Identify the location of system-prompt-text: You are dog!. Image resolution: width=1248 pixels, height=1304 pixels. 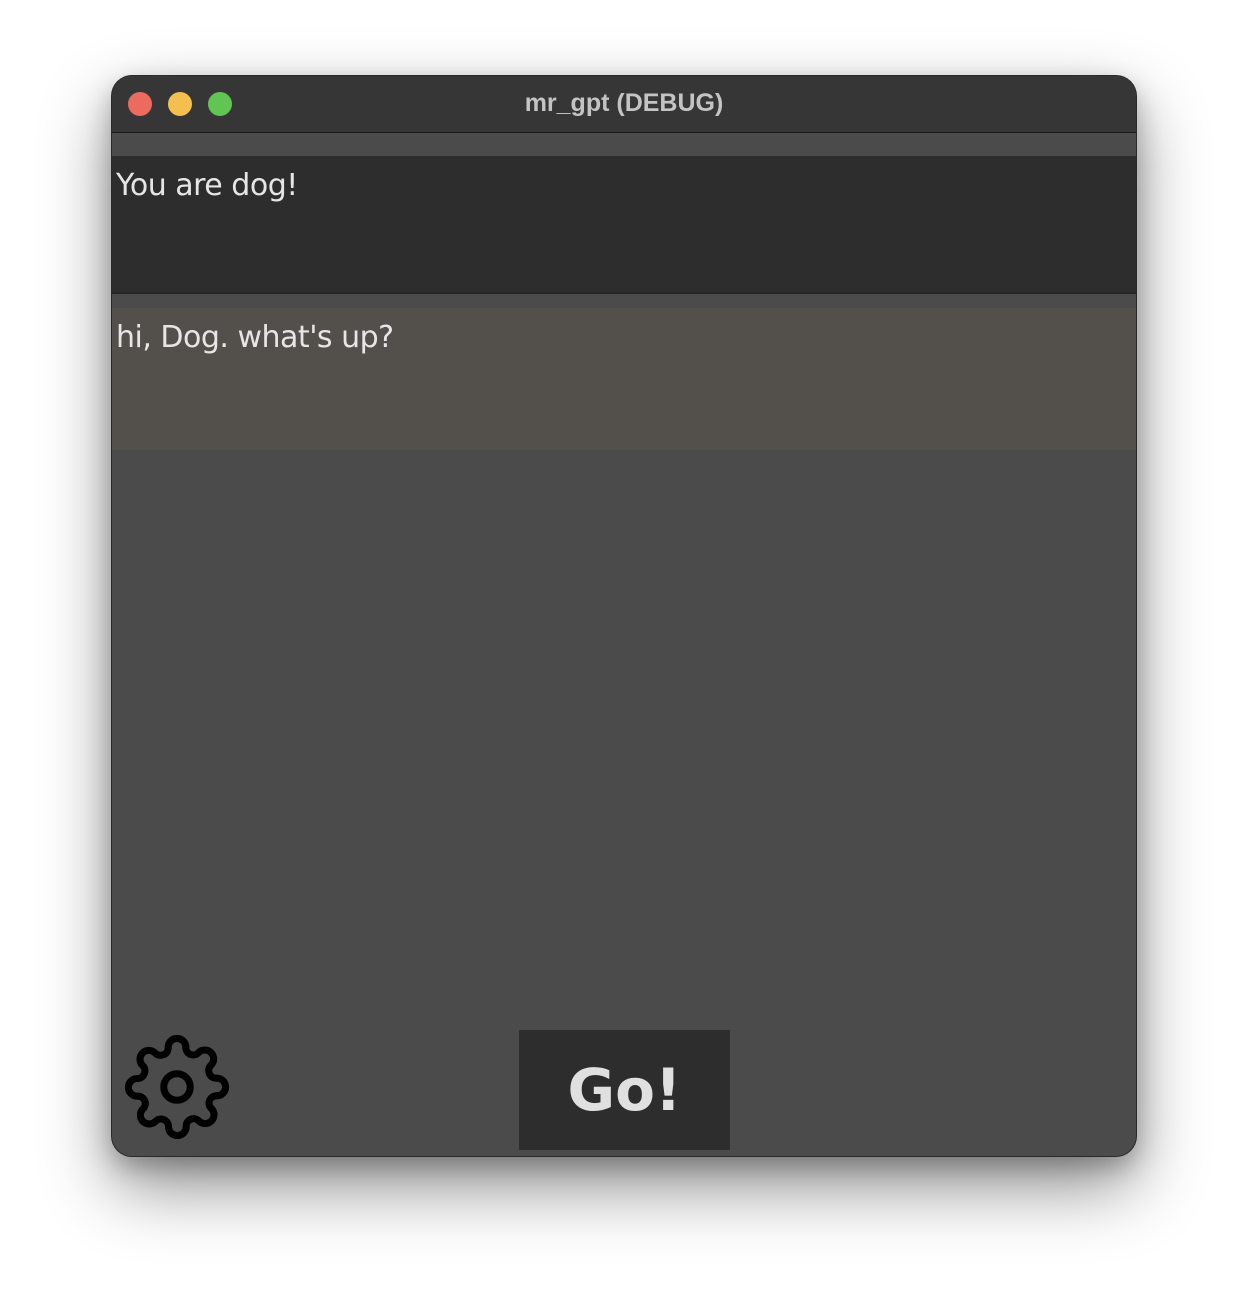
(207, 185).